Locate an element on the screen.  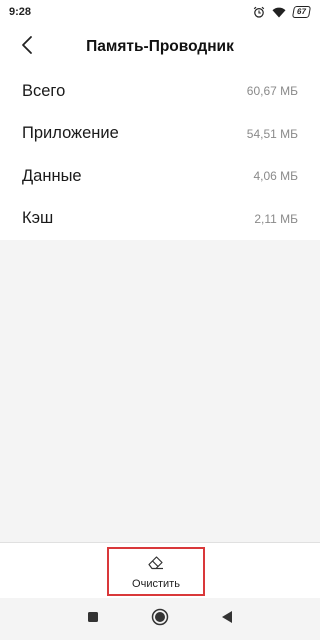
row-label: Кэш is located at coordinates (38, 218).